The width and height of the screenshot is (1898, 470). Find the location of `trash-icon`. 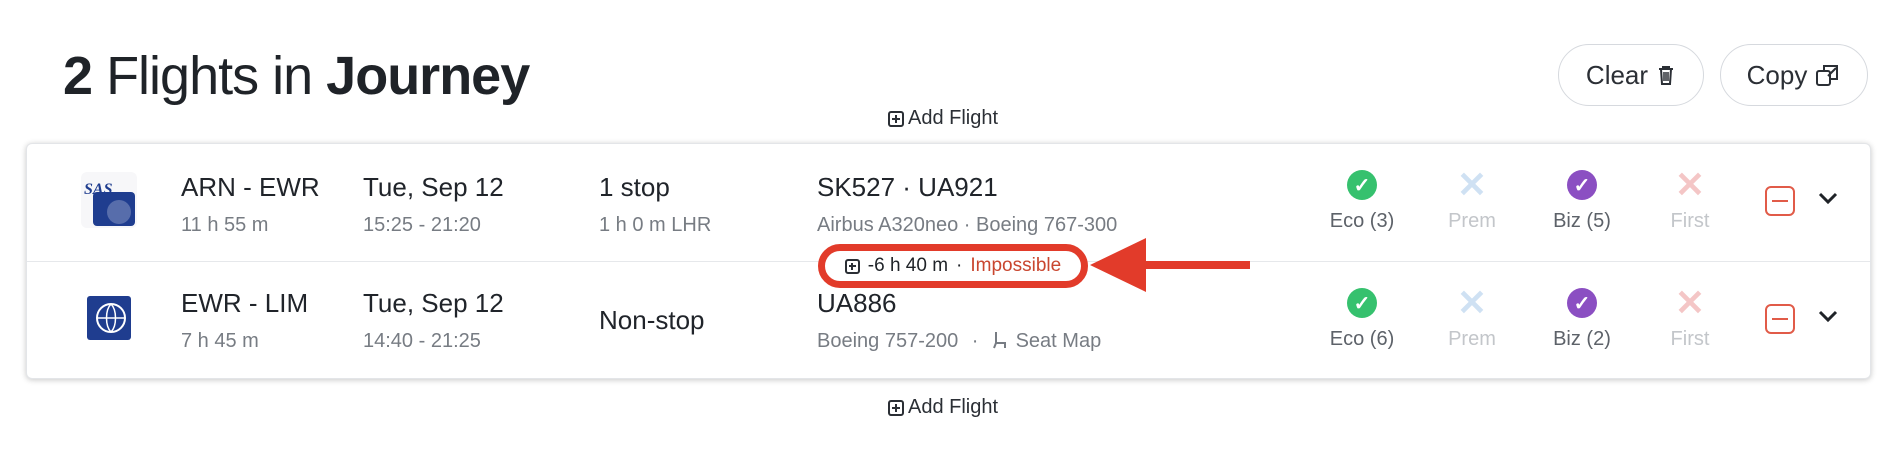

trash-icon is located at coordinates (1666, 75).